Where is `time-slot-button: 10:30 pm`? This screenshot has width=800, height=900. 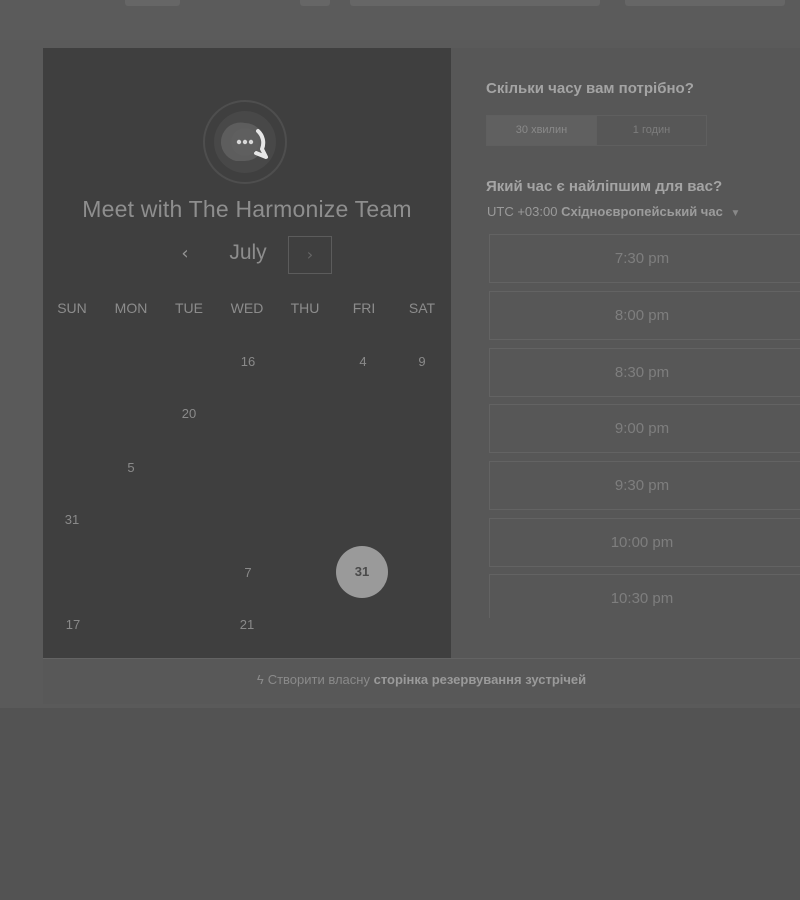 time-slot-button: 10:30 pm is located at coordinates (644, 596).